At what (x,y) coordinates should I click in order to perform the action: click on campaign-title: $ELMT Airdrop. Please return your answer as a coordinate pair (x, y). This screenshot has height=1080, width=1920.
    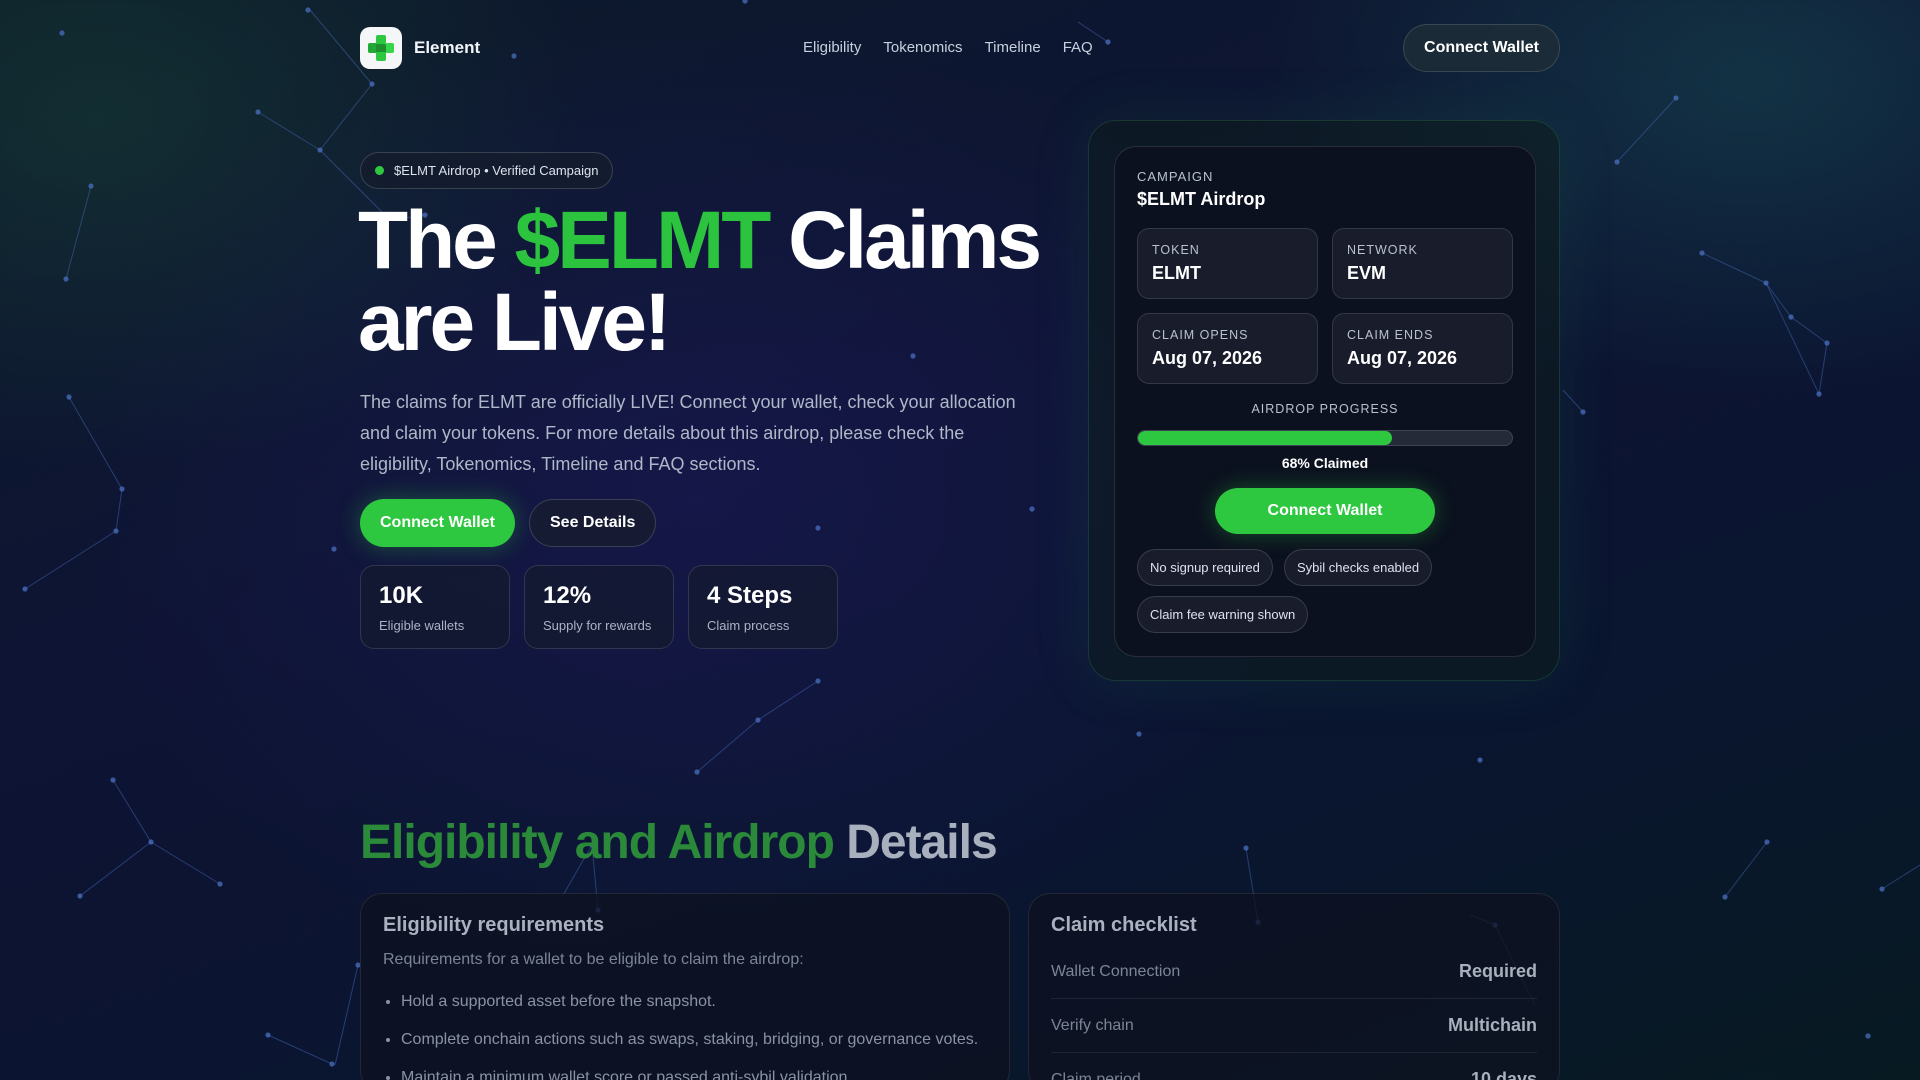
    Looking at the image, I should click on (1201, 199).